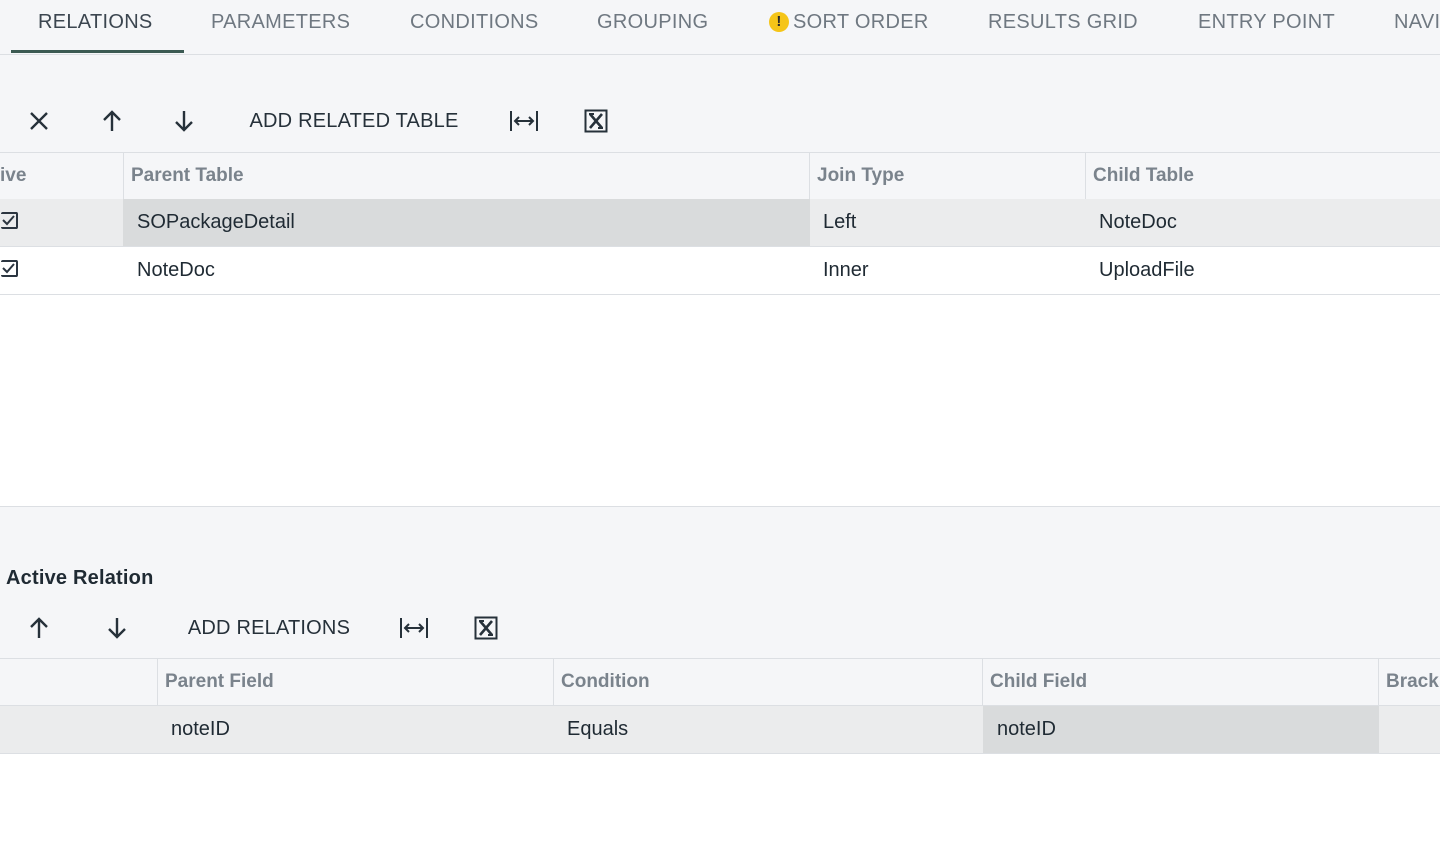 This screenshot has height=865, width=1440. Describe the element at coordinates (779, 22) in the screenshot. I see `warning-icon: !` at that location.